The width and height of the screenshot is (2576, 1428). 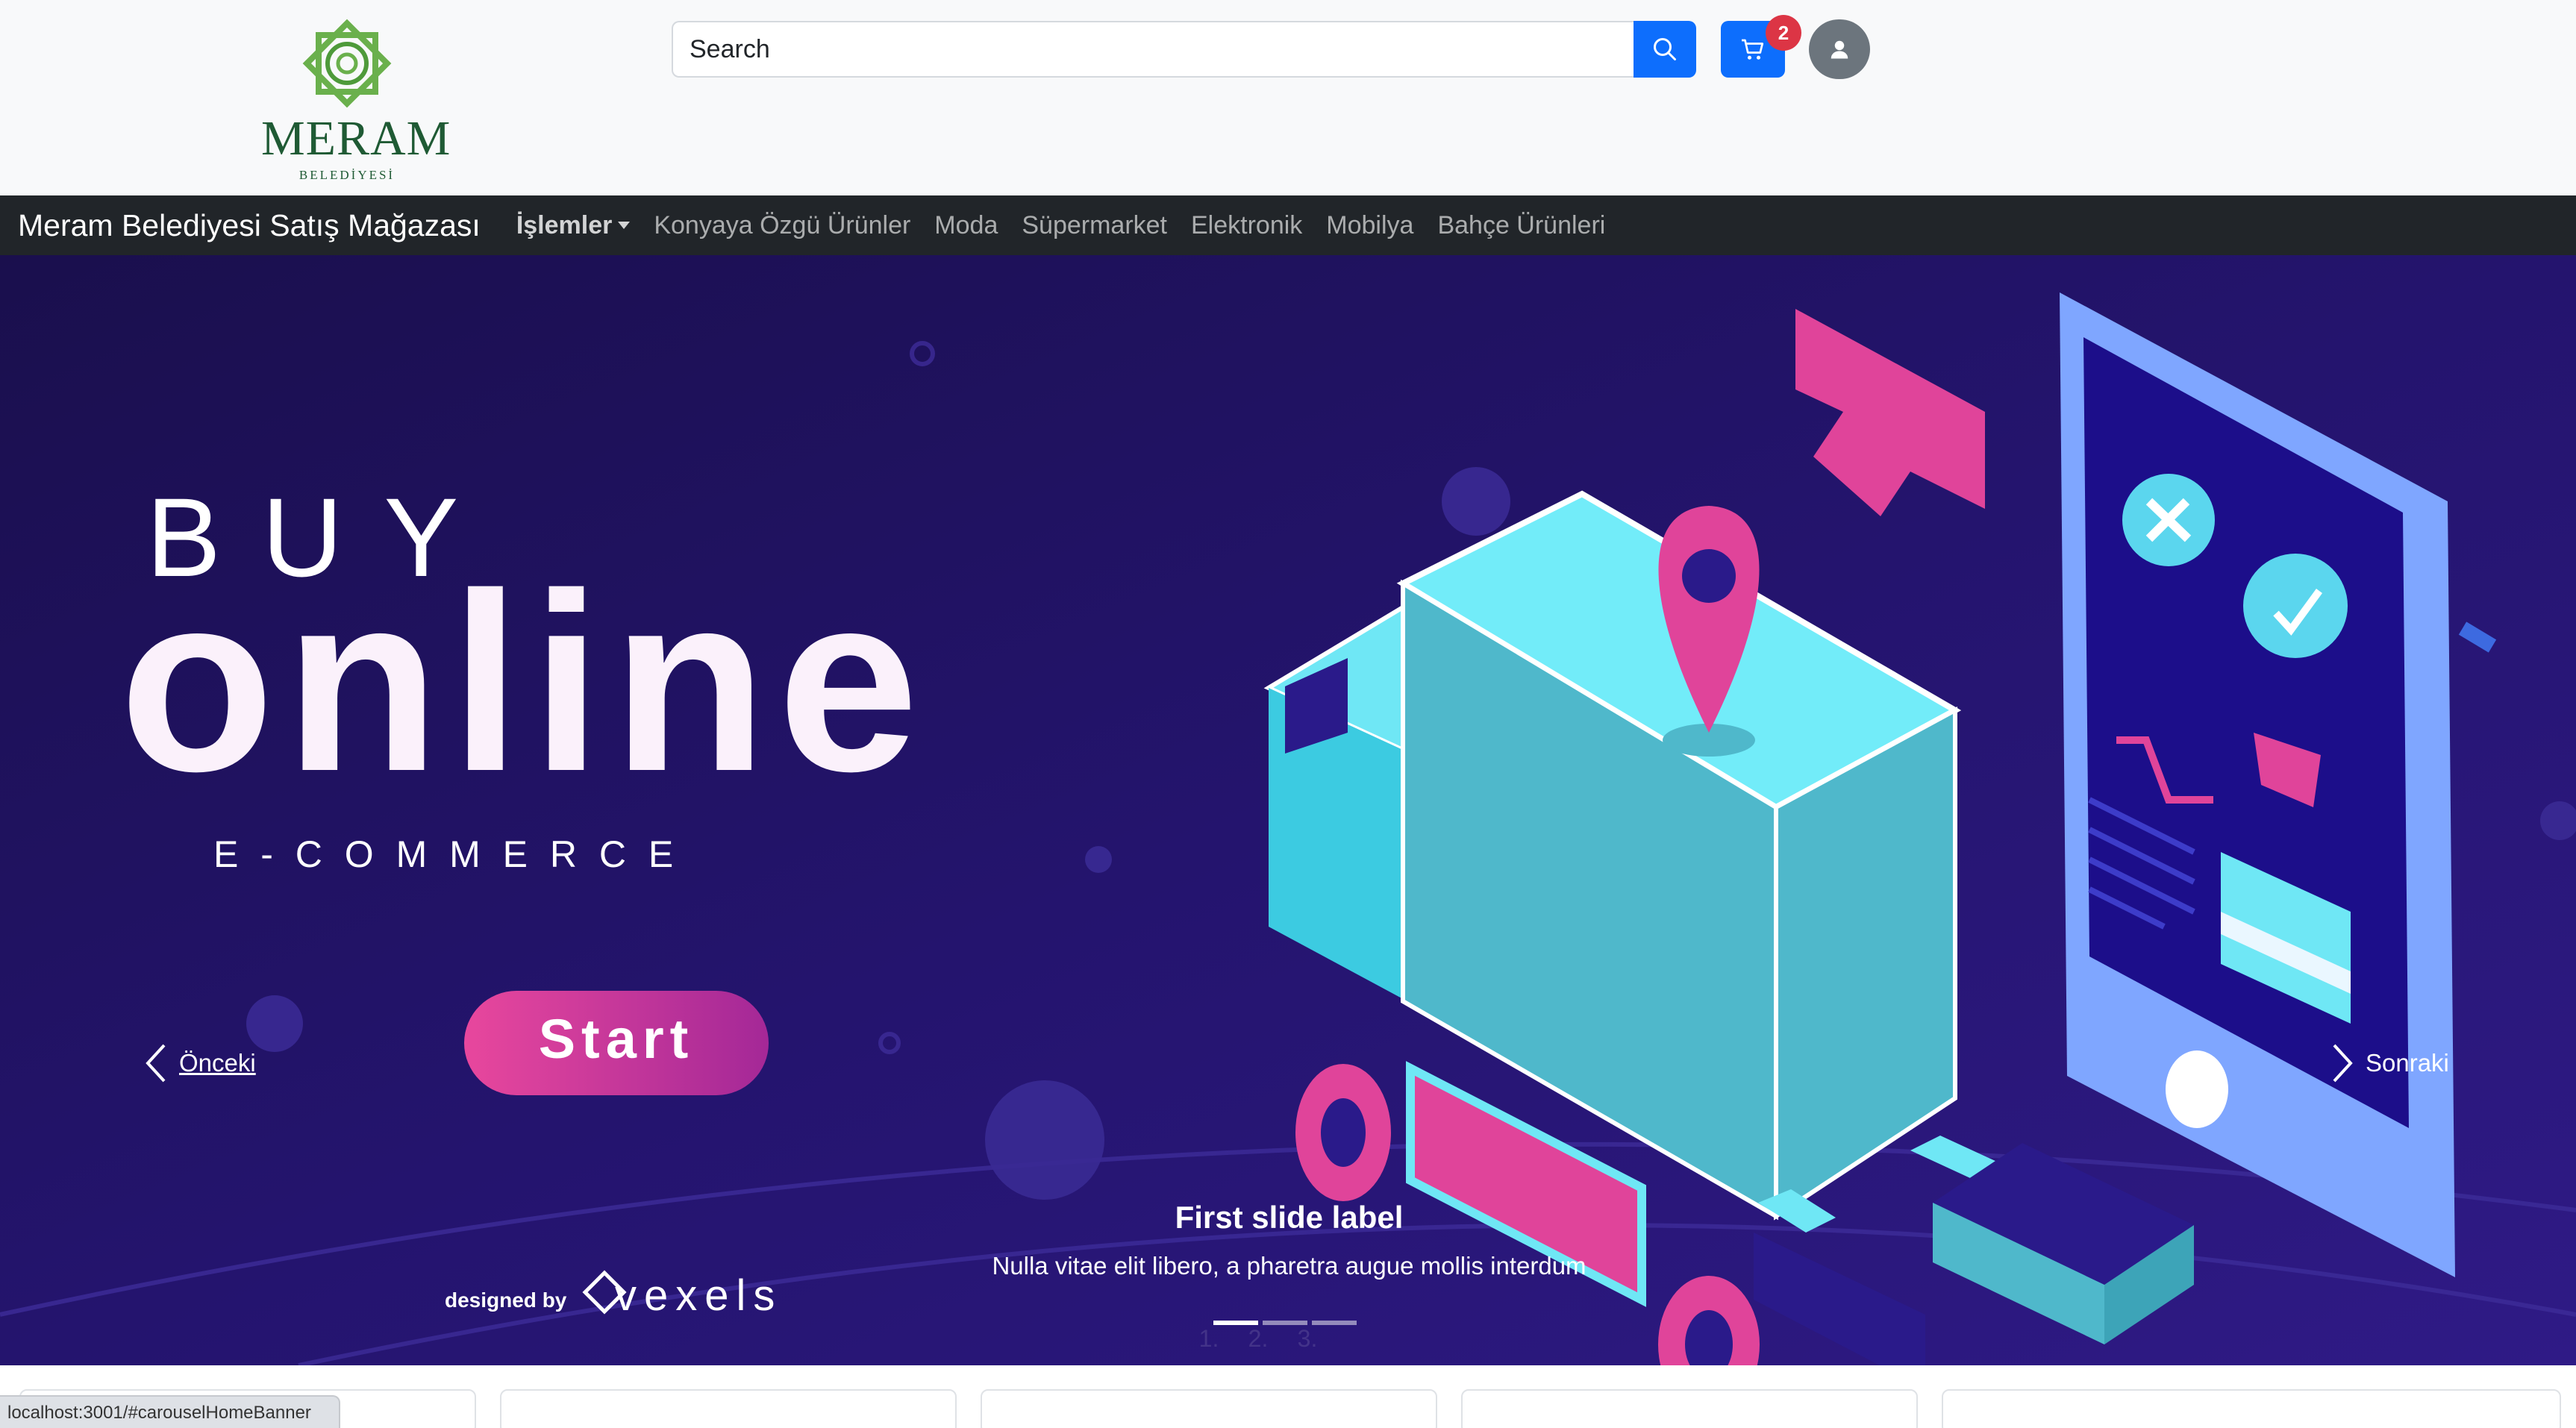 I want to click on caret-down-icon, so click(x=624, y=225).